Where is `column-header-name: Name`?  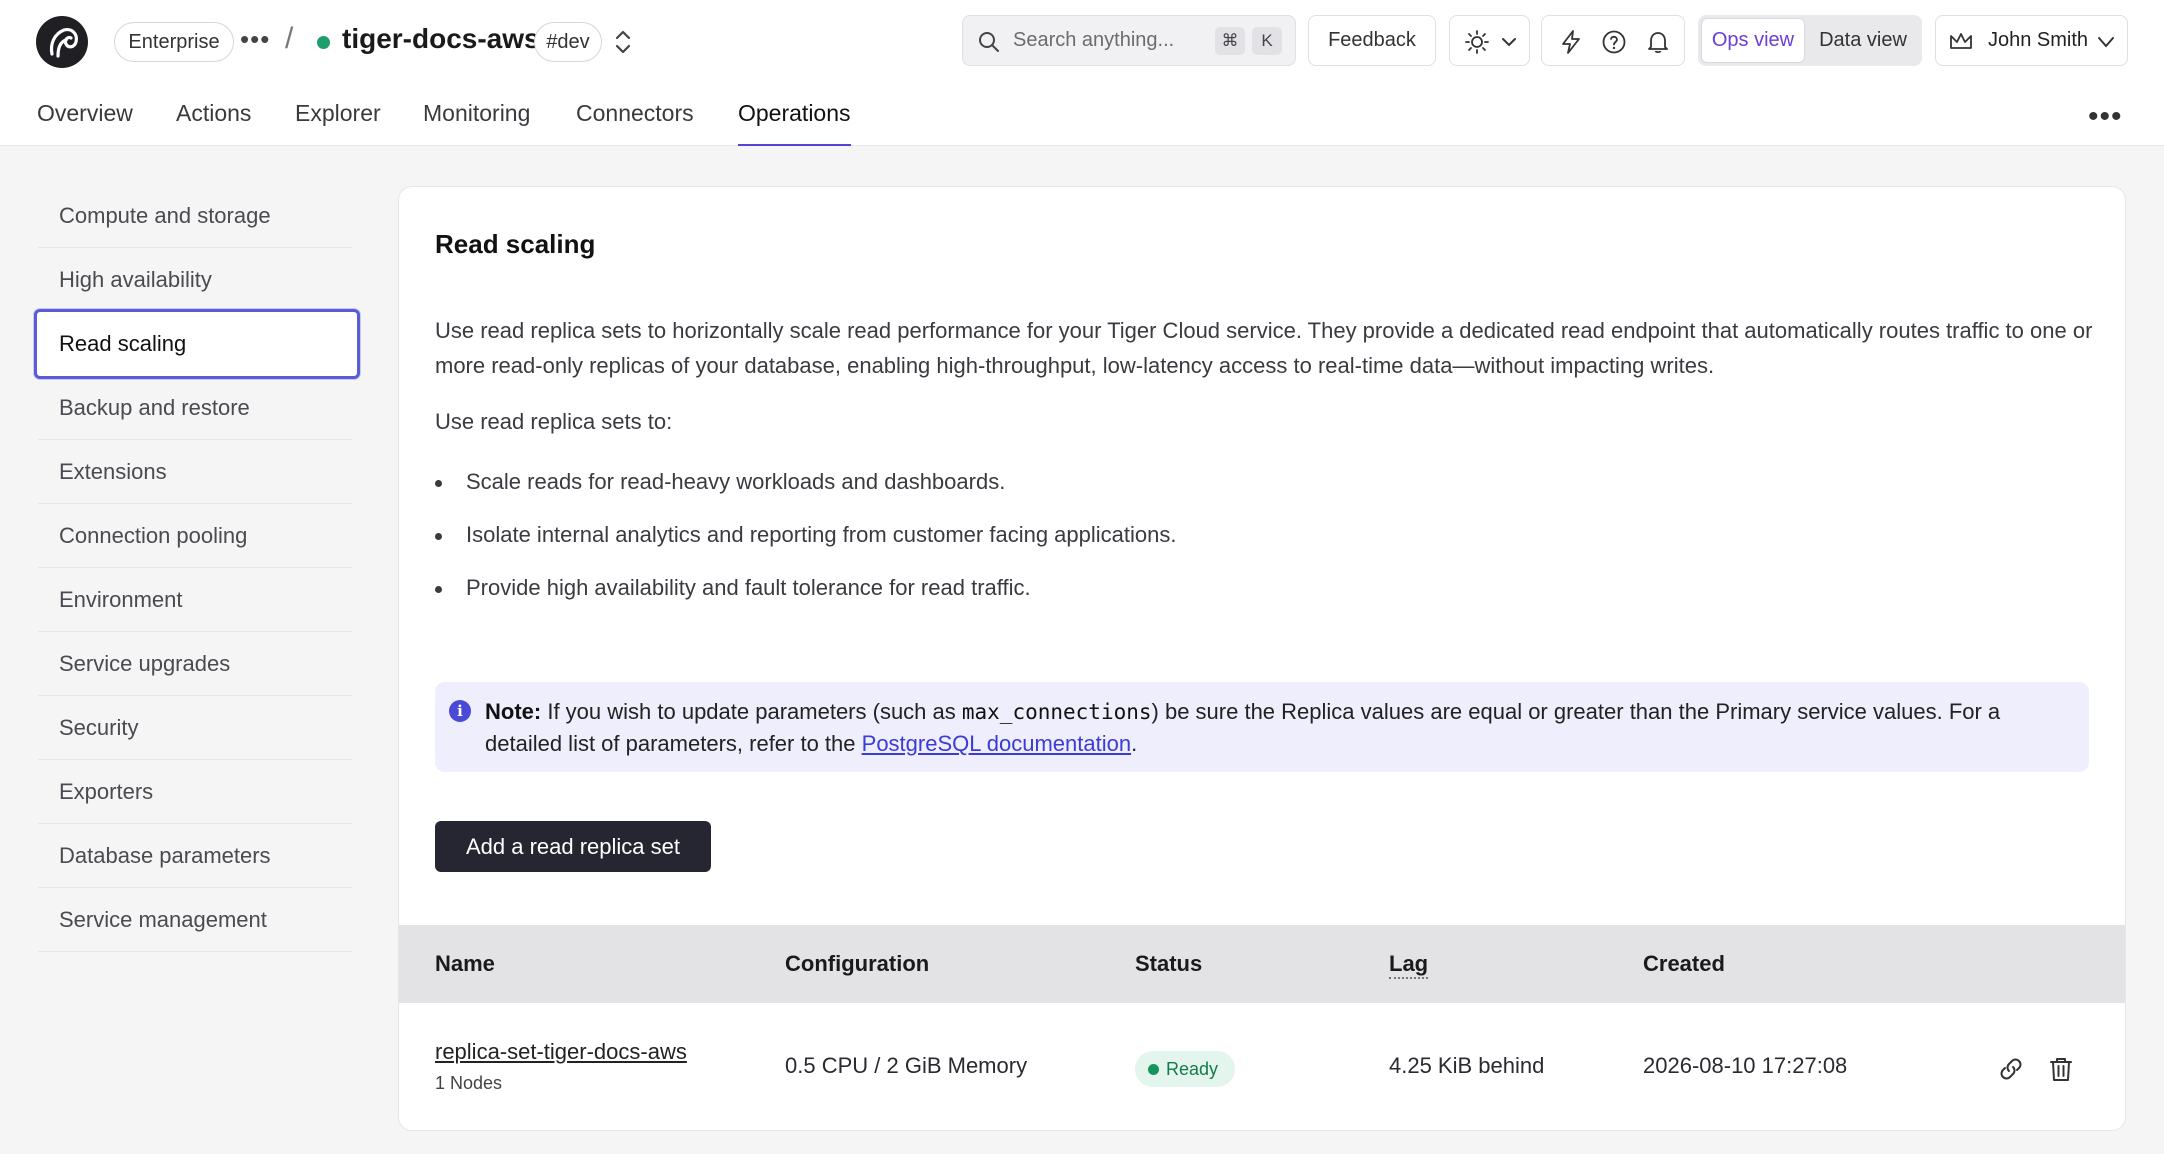
column-header-name: Name is located at coordinates (465, 963).